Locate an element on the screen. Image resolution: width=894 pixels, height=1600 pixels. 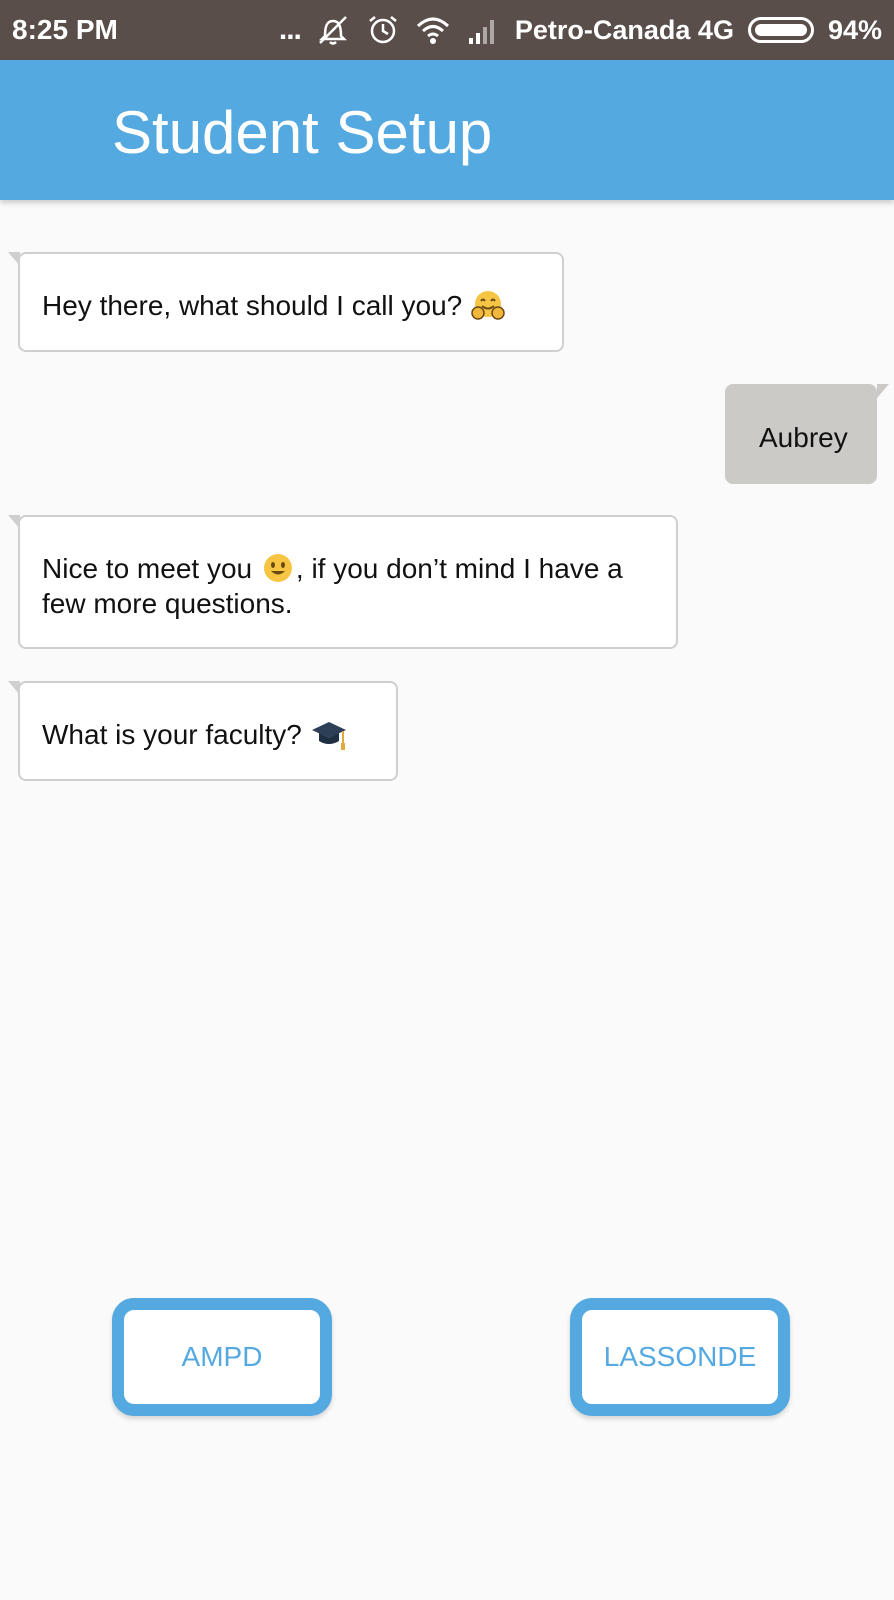
bot-message: Hey there, what should I call you? is located at coordinates (286, 302).